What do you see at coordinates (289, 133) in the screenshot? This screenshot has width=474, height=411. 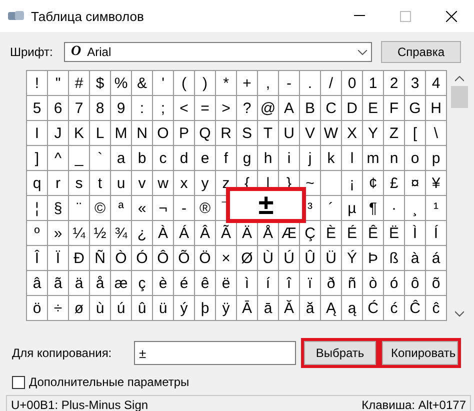 I see `character-cell: U` at bounding box center [289, 133].